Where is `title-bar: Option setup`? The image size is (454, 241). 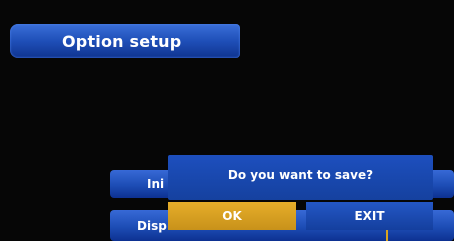 title-bar: Option setup is located at coordinates (125, 41).